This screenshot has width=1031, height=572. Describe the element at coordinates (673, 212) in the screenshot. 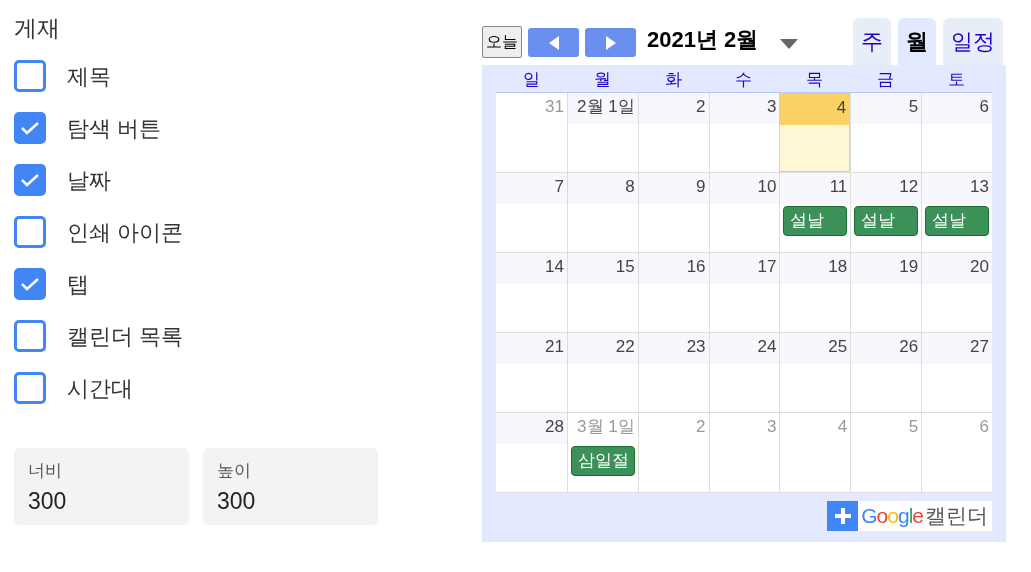

I see `day-cell: 9` at that location.